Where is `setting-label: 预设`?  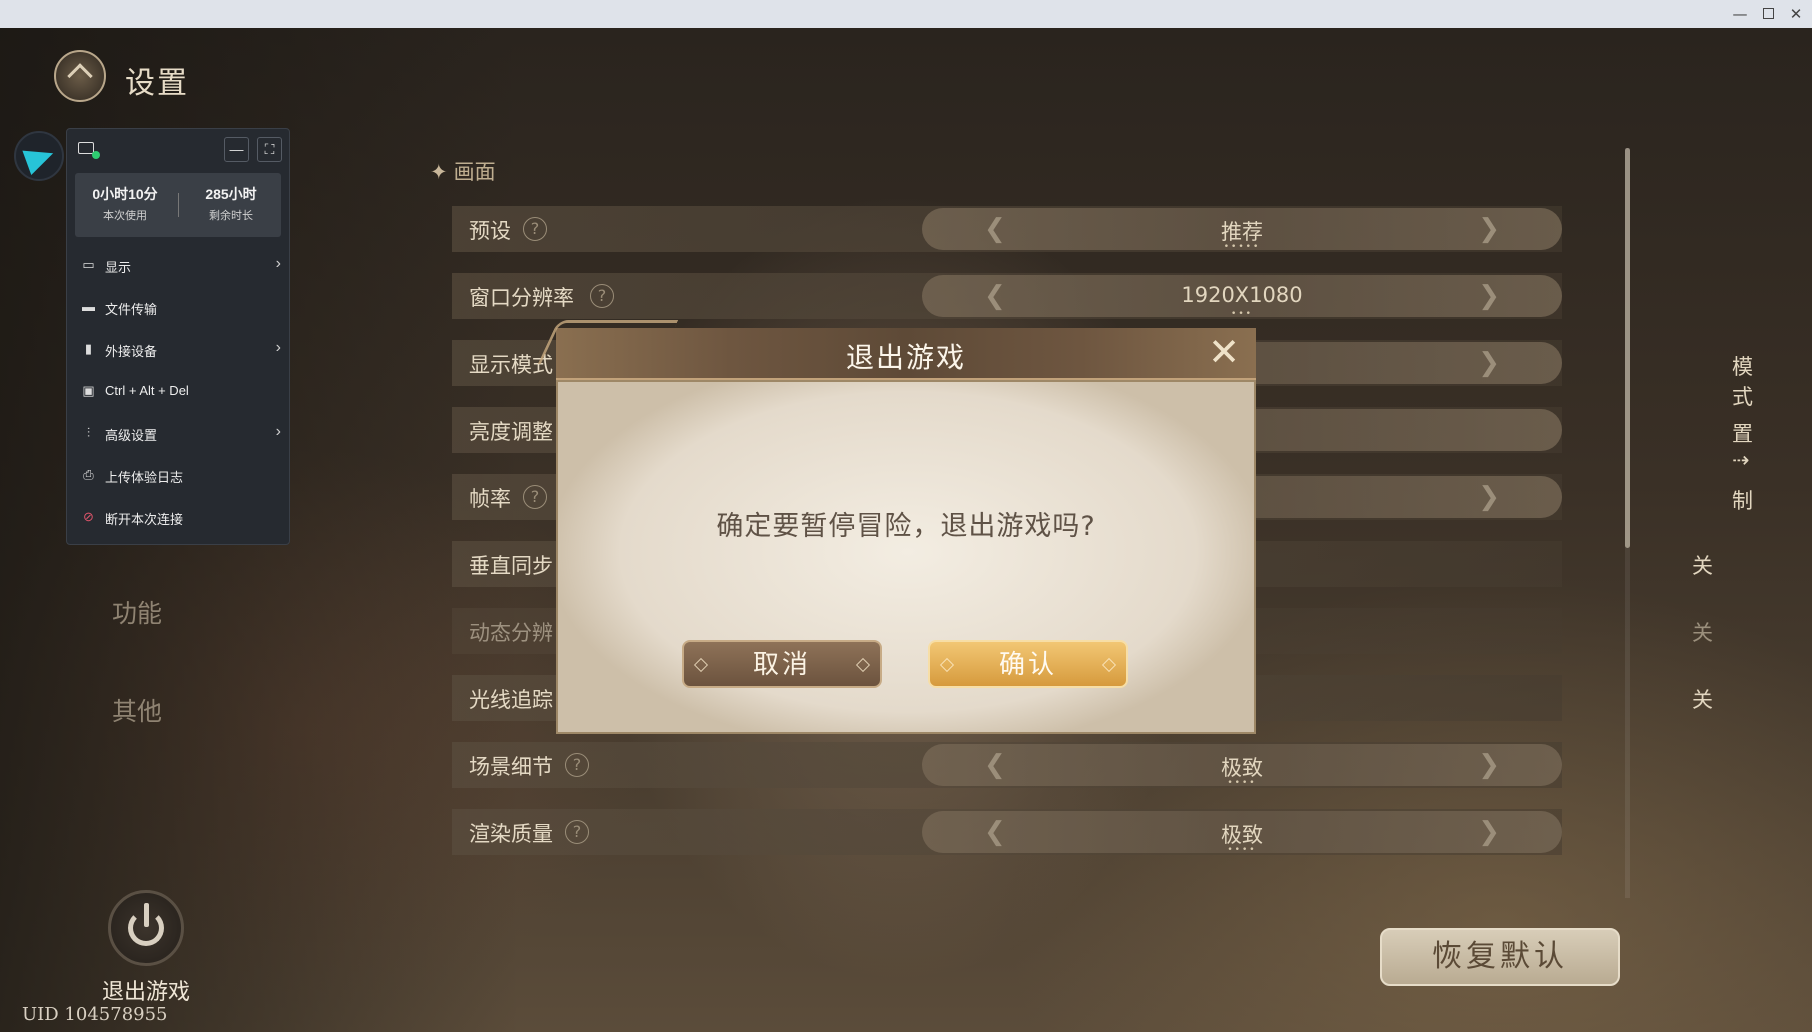
setting-label: 预设 is located at coordinates (490, 231).